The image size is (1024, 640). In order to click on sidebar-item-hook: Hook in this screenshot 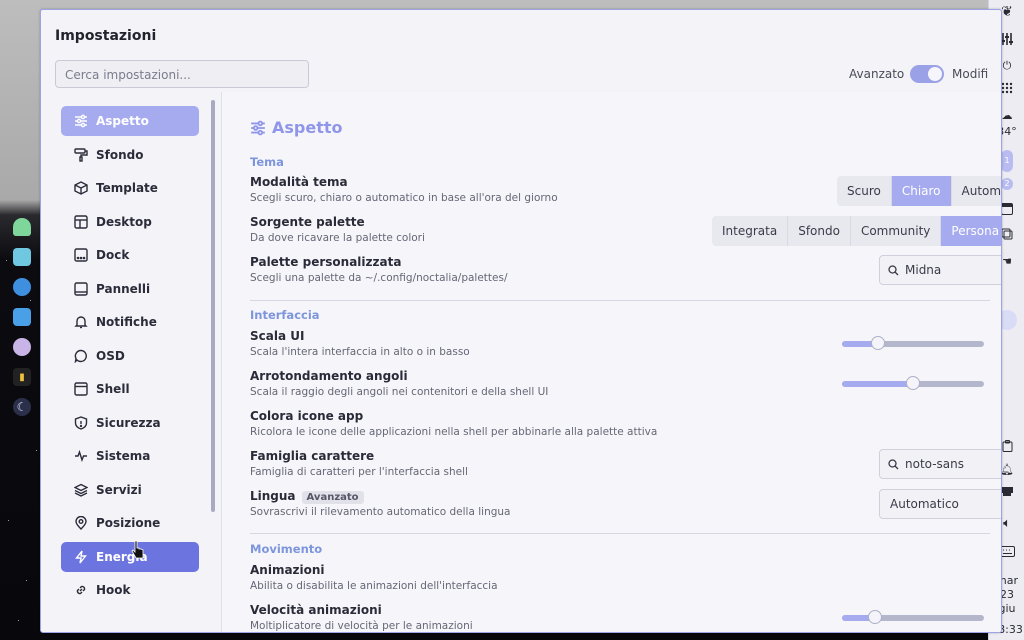, I will do `click(130, 590)`.